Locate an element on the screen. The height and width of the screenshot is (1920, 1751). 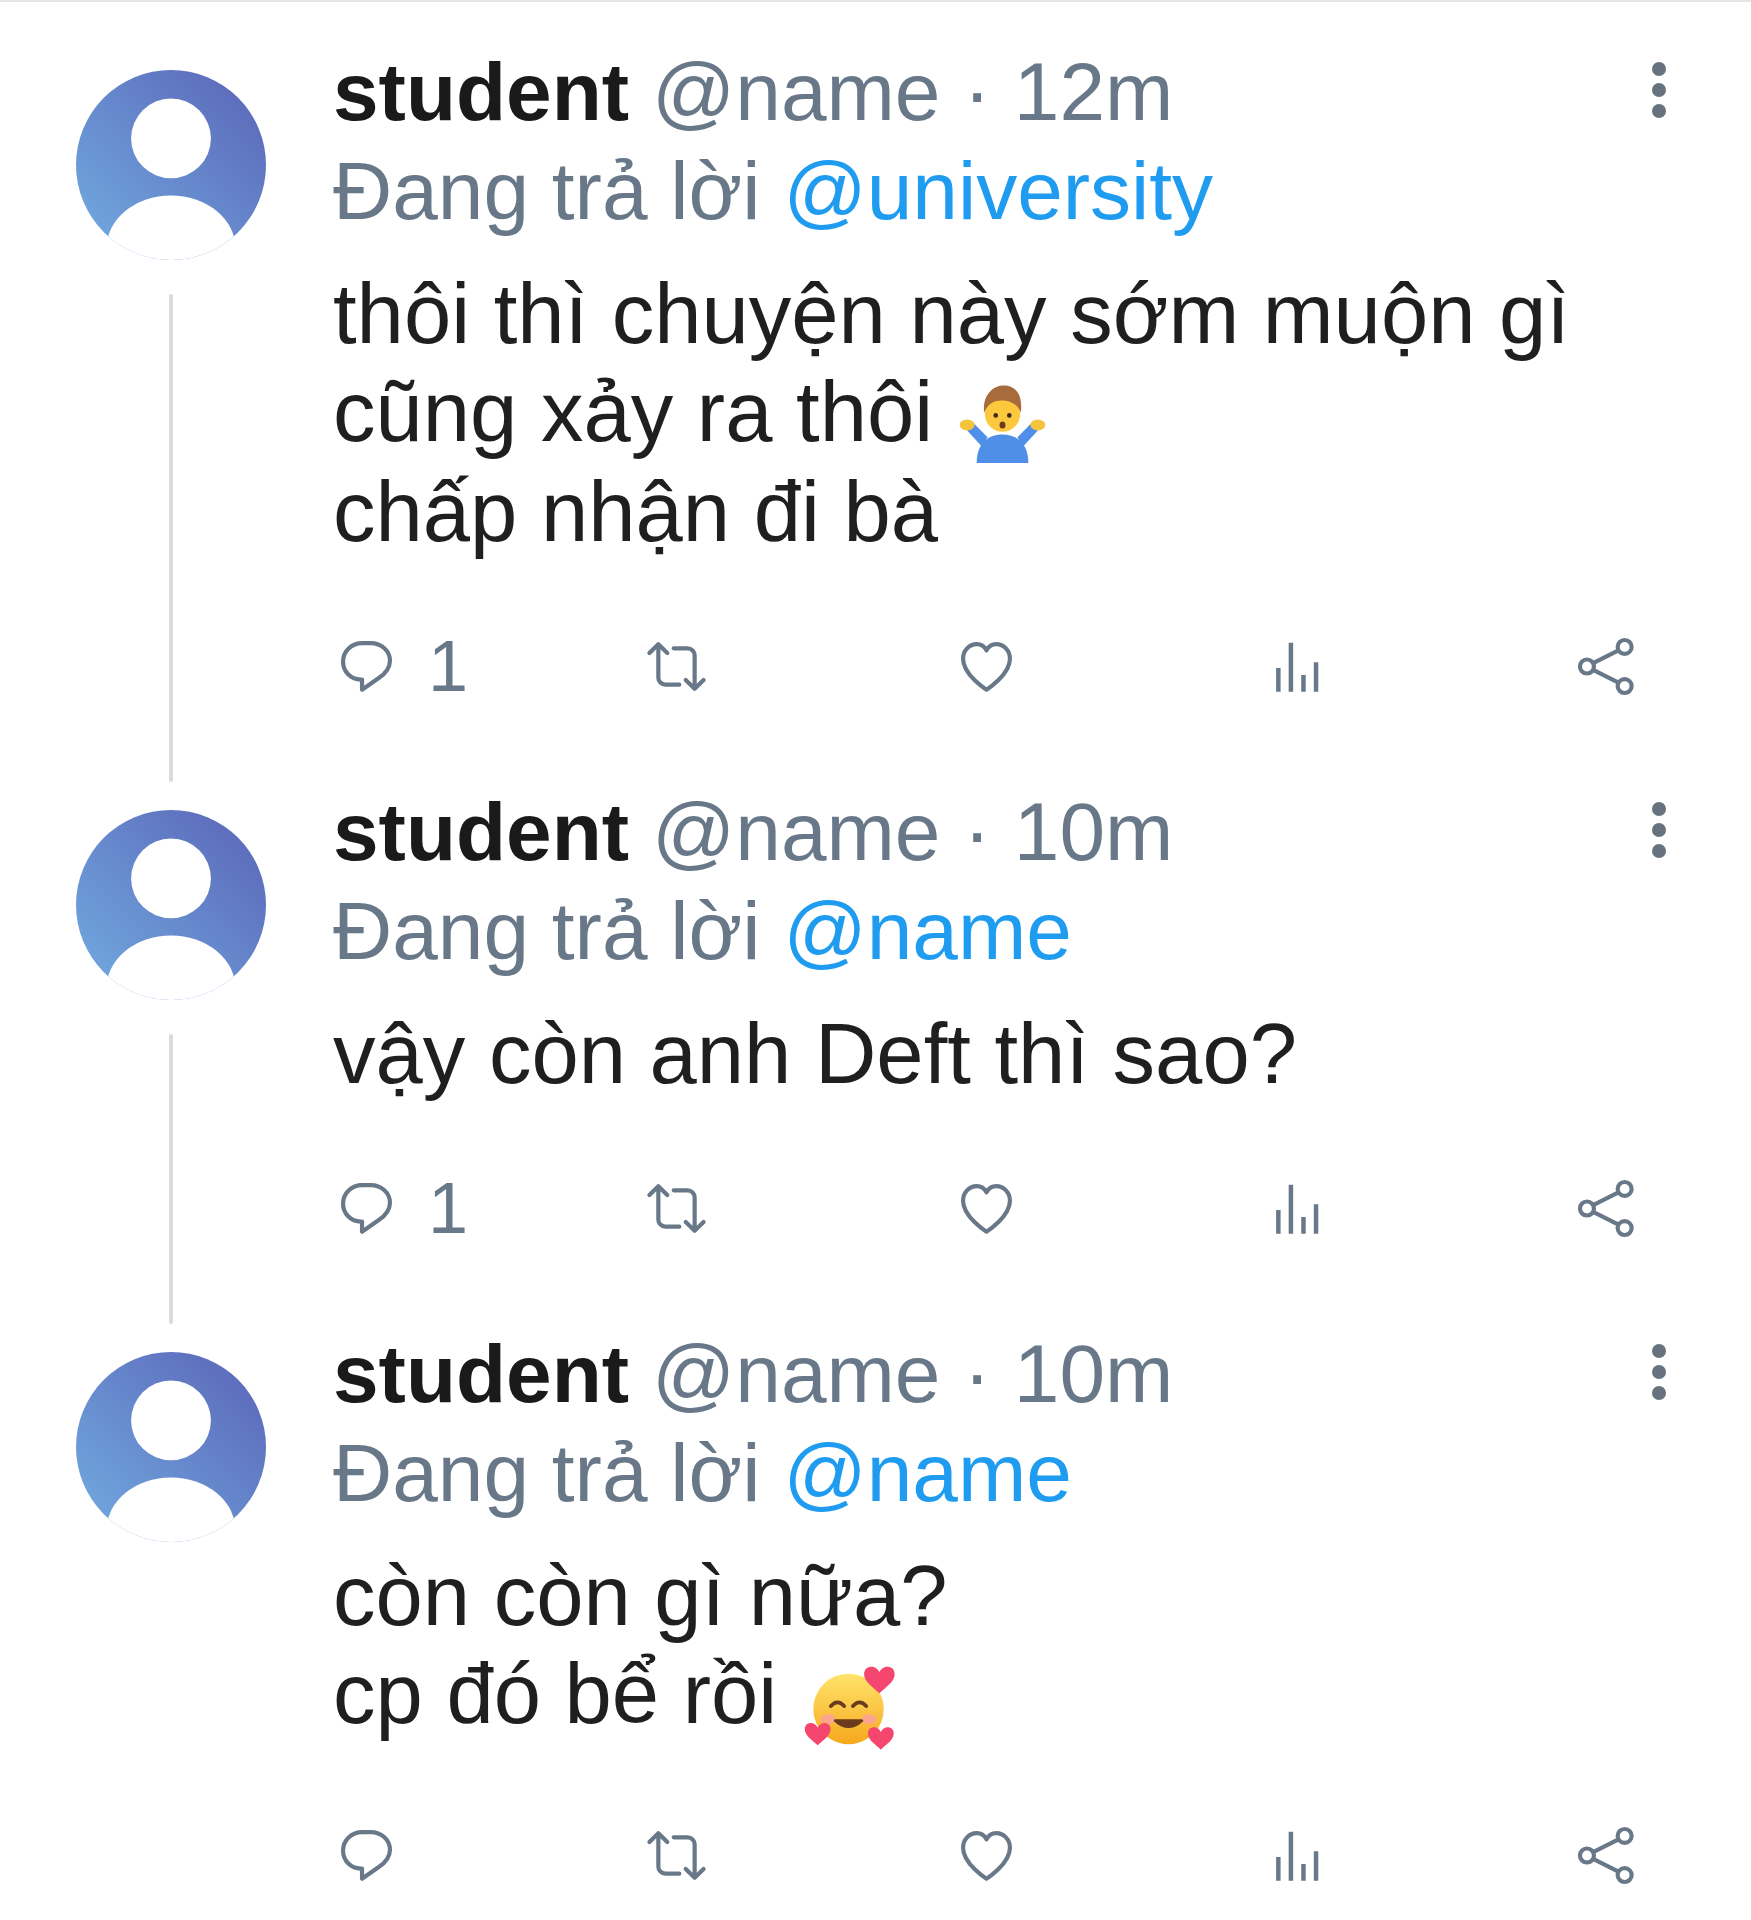
post-text: cp đó bể rồi is located at coordinates (555, 1694).